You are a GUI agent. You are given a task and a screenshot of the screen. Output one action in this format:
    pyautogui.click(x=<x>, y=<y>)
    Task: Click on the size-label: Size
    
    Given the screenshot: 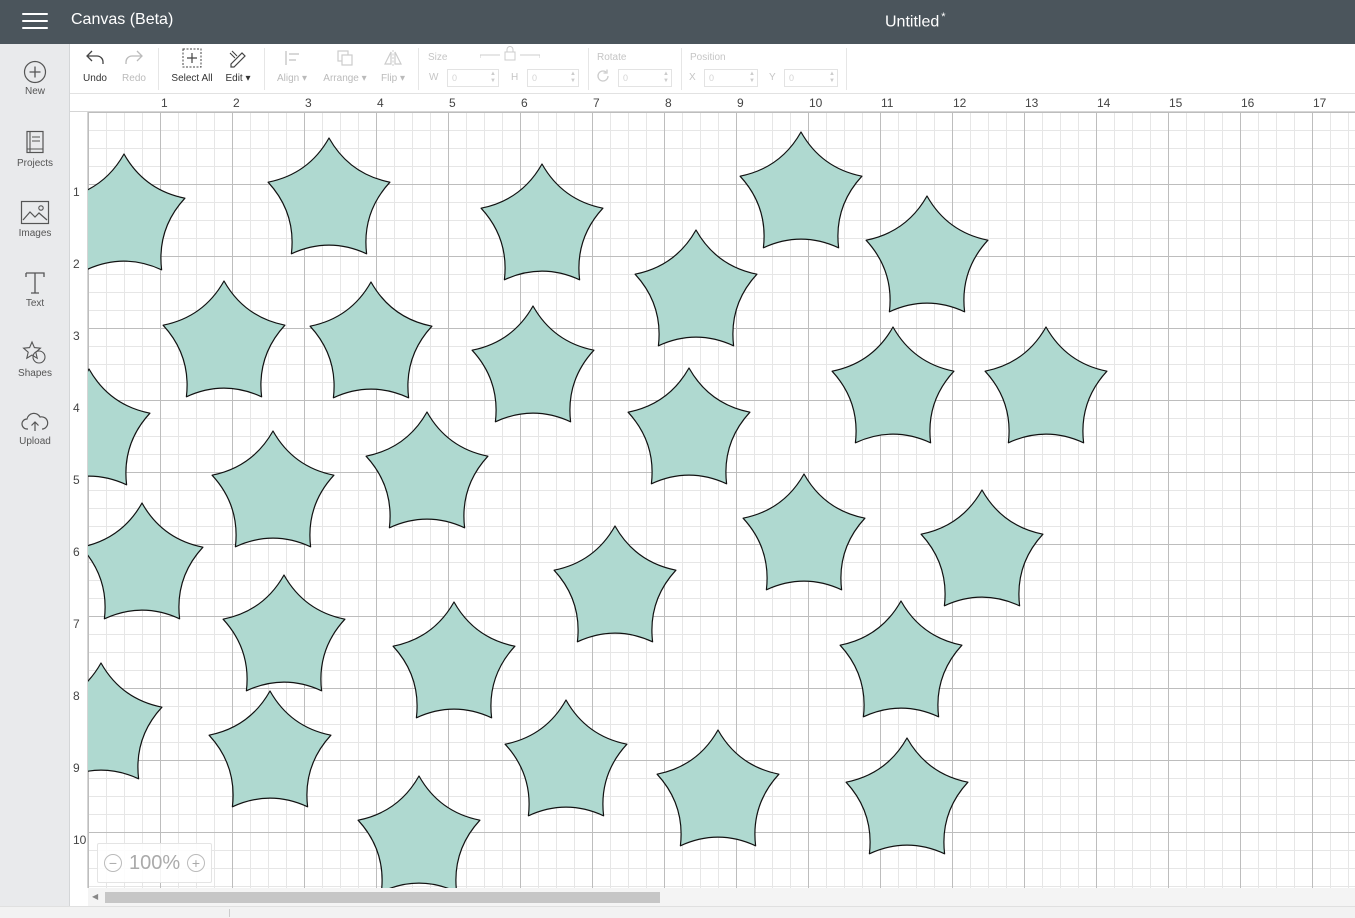 What is the action you would take?
    pyautogui.click(x=438, y=57)
    